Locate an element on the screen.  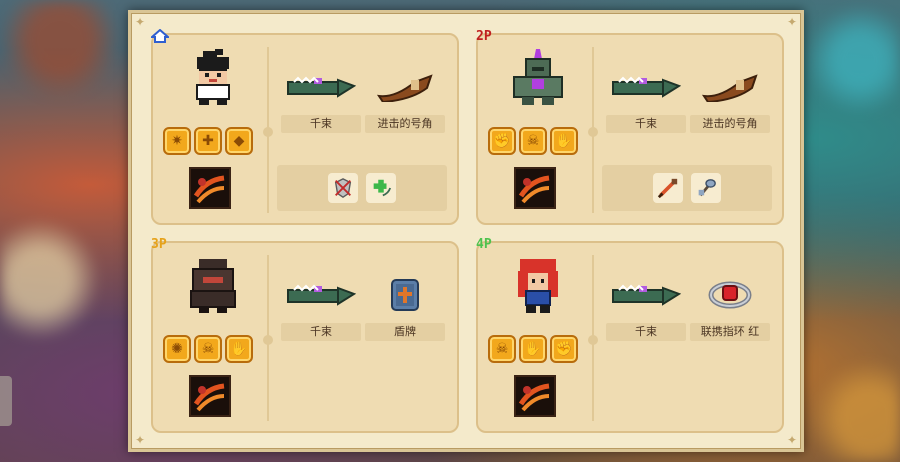
player-panel-1: ✷ ✚ ◆ 千束 进击的号角 is located at coordinates (304, 126).